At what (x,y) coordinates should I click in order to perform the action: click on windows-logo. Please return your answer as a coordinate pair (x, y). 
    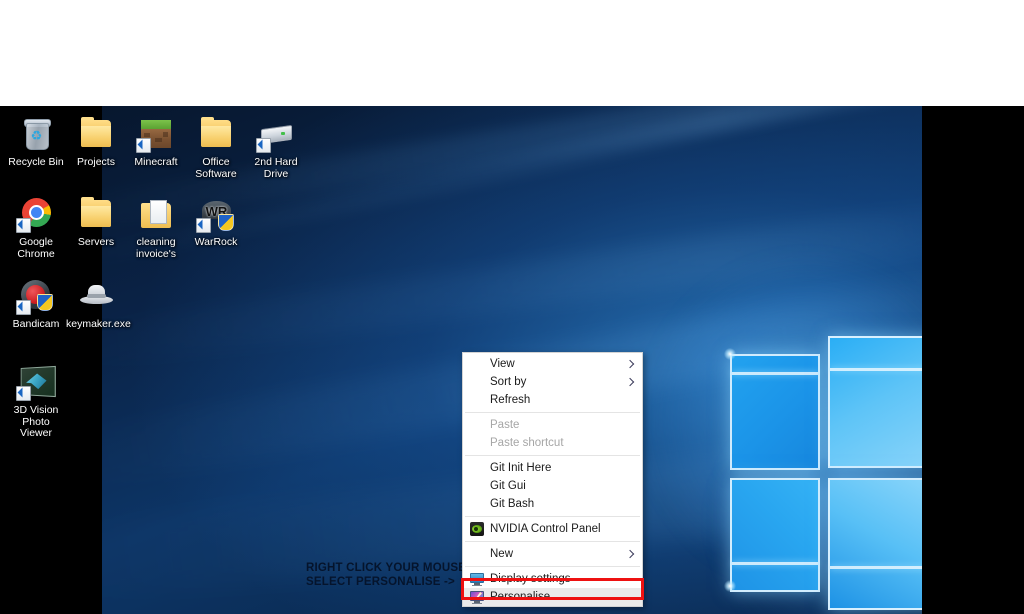
    Looking at the image, I should click on (823, 471).